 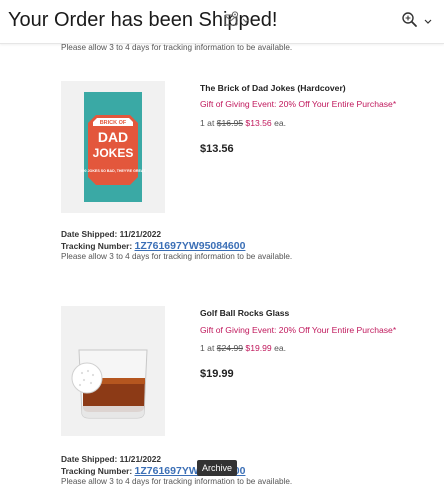 I want to click on sale-price: $13.56, so click(x=258, y=123).